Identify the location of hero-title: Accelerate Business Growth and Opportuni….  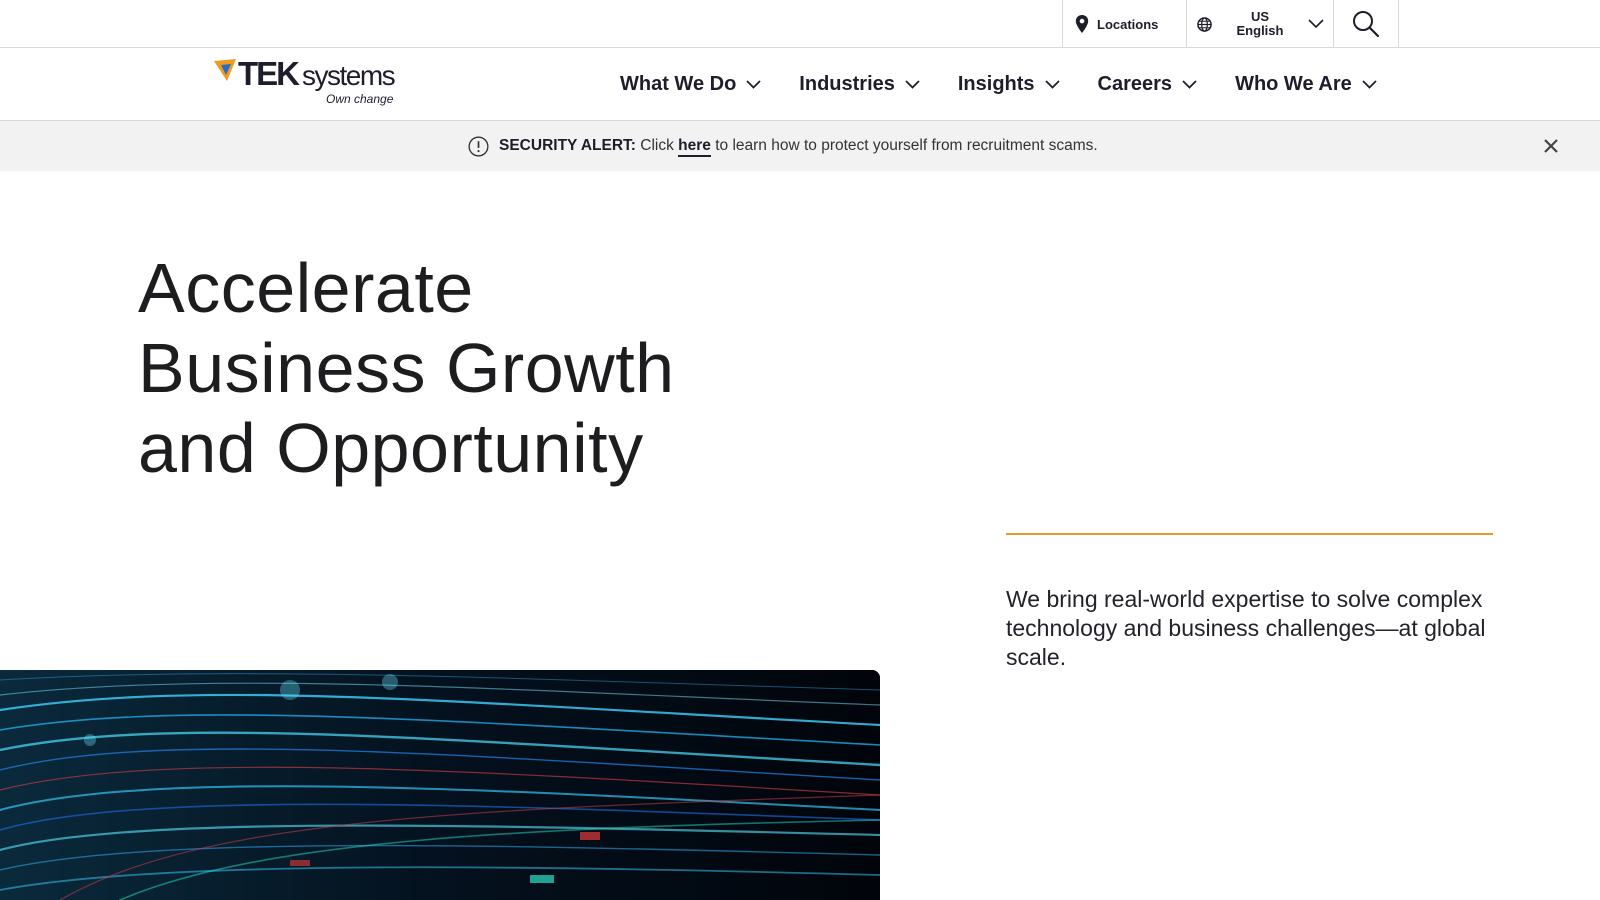
(448, 368).